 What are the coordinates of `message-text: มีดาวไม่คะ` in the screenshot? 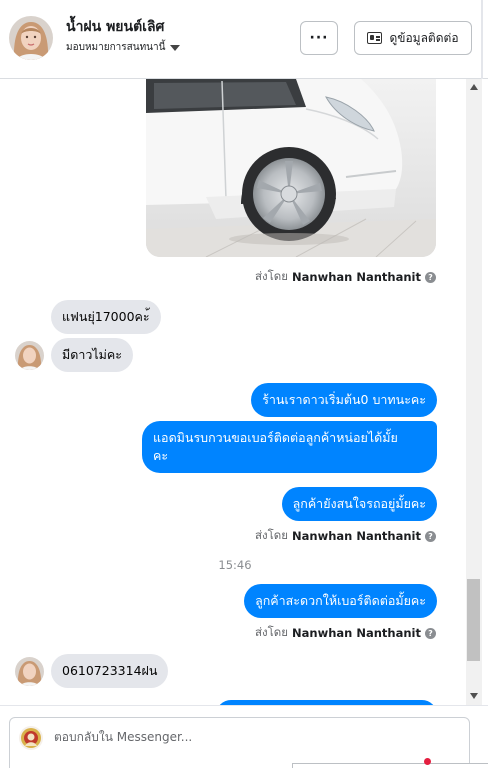 It's located at (92, 354).